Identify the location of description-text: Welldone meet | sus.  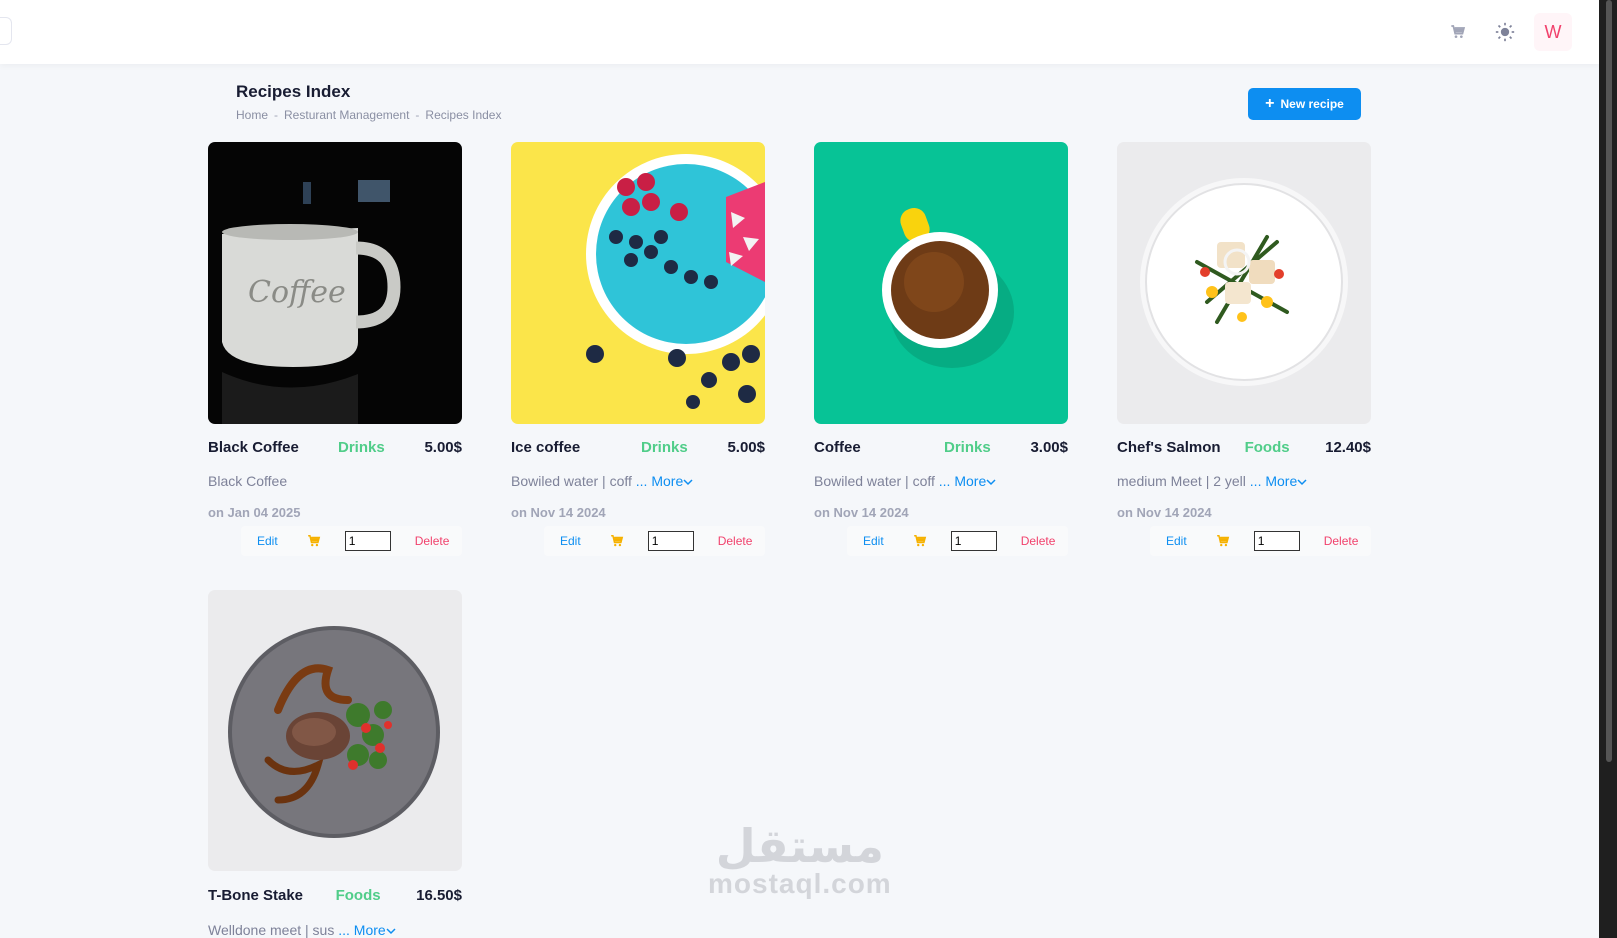
(271, 930).